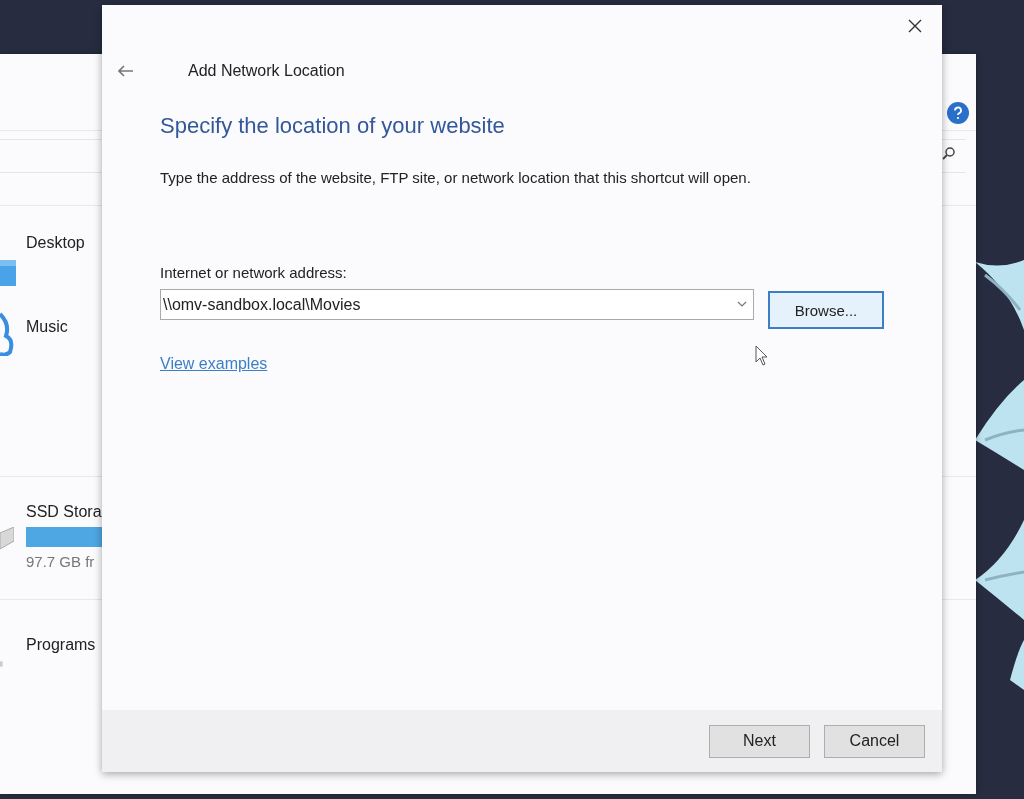 This screenshot has width=1024, height=799. Describe the element at coordinates (126, 71) in the screenshot. I see `back-arrow-icon` at that location.